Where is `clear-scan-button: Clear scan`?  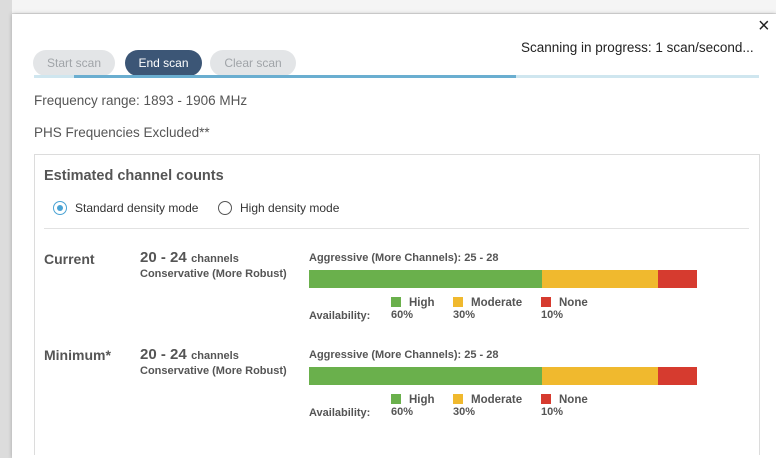 clear-scan-button: Clear scan is located at coordinates (253, 63).